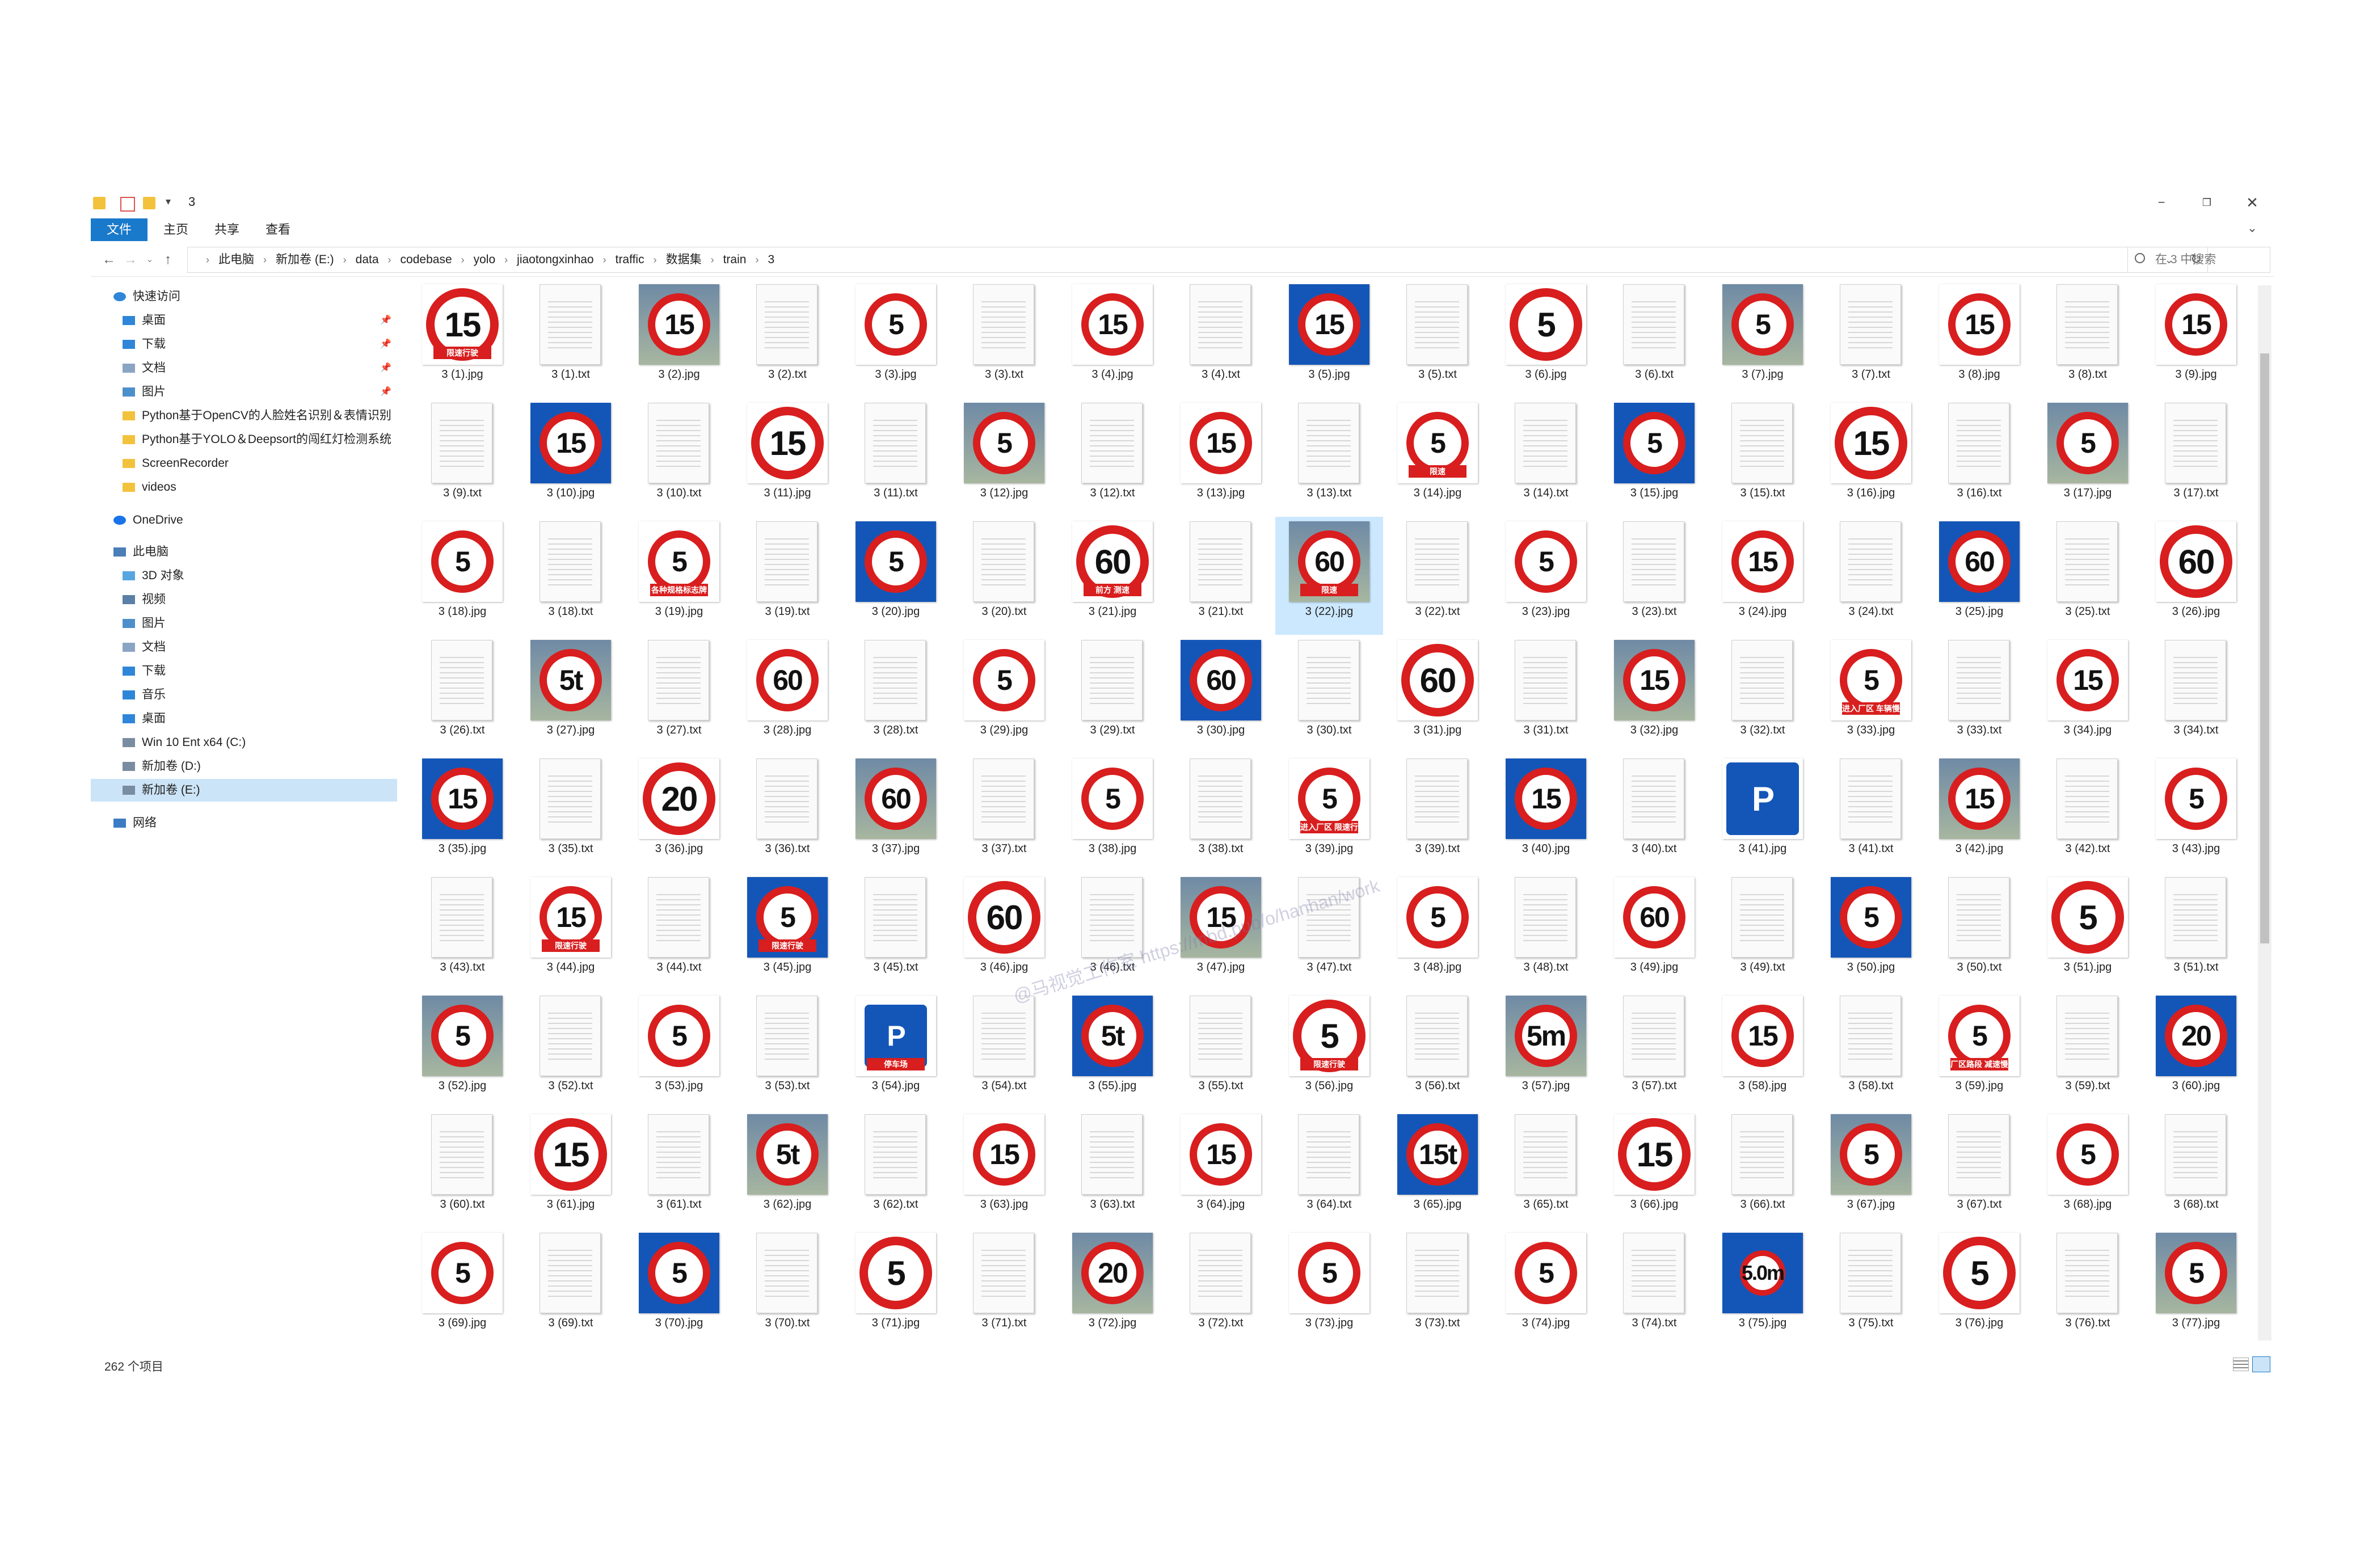 This screenshot has width=2360, height=1568. I want to click on nav-item: 桌面, so click(244, 718).